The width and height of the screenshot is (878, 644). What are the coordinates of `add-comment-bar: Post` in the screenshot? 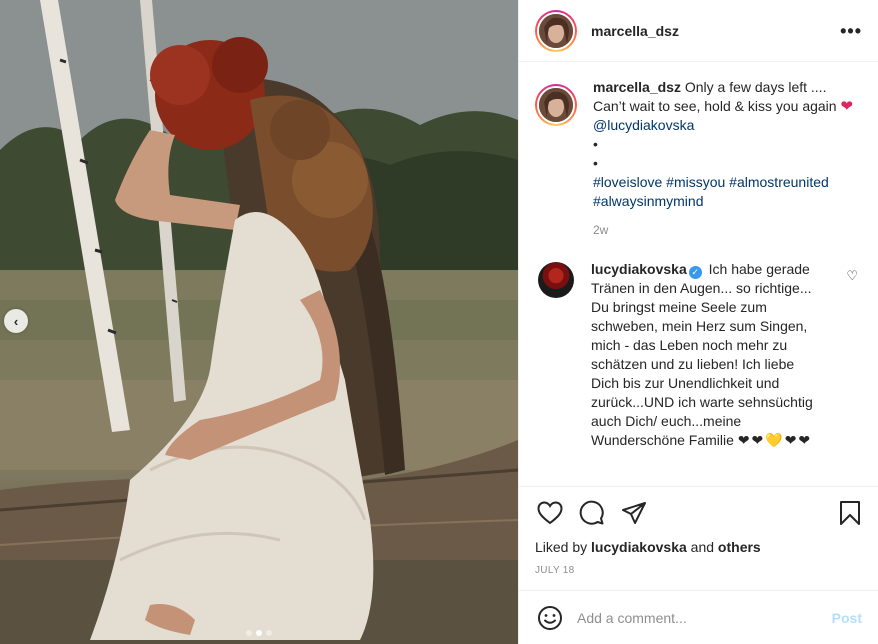 It's located at (698, 617).